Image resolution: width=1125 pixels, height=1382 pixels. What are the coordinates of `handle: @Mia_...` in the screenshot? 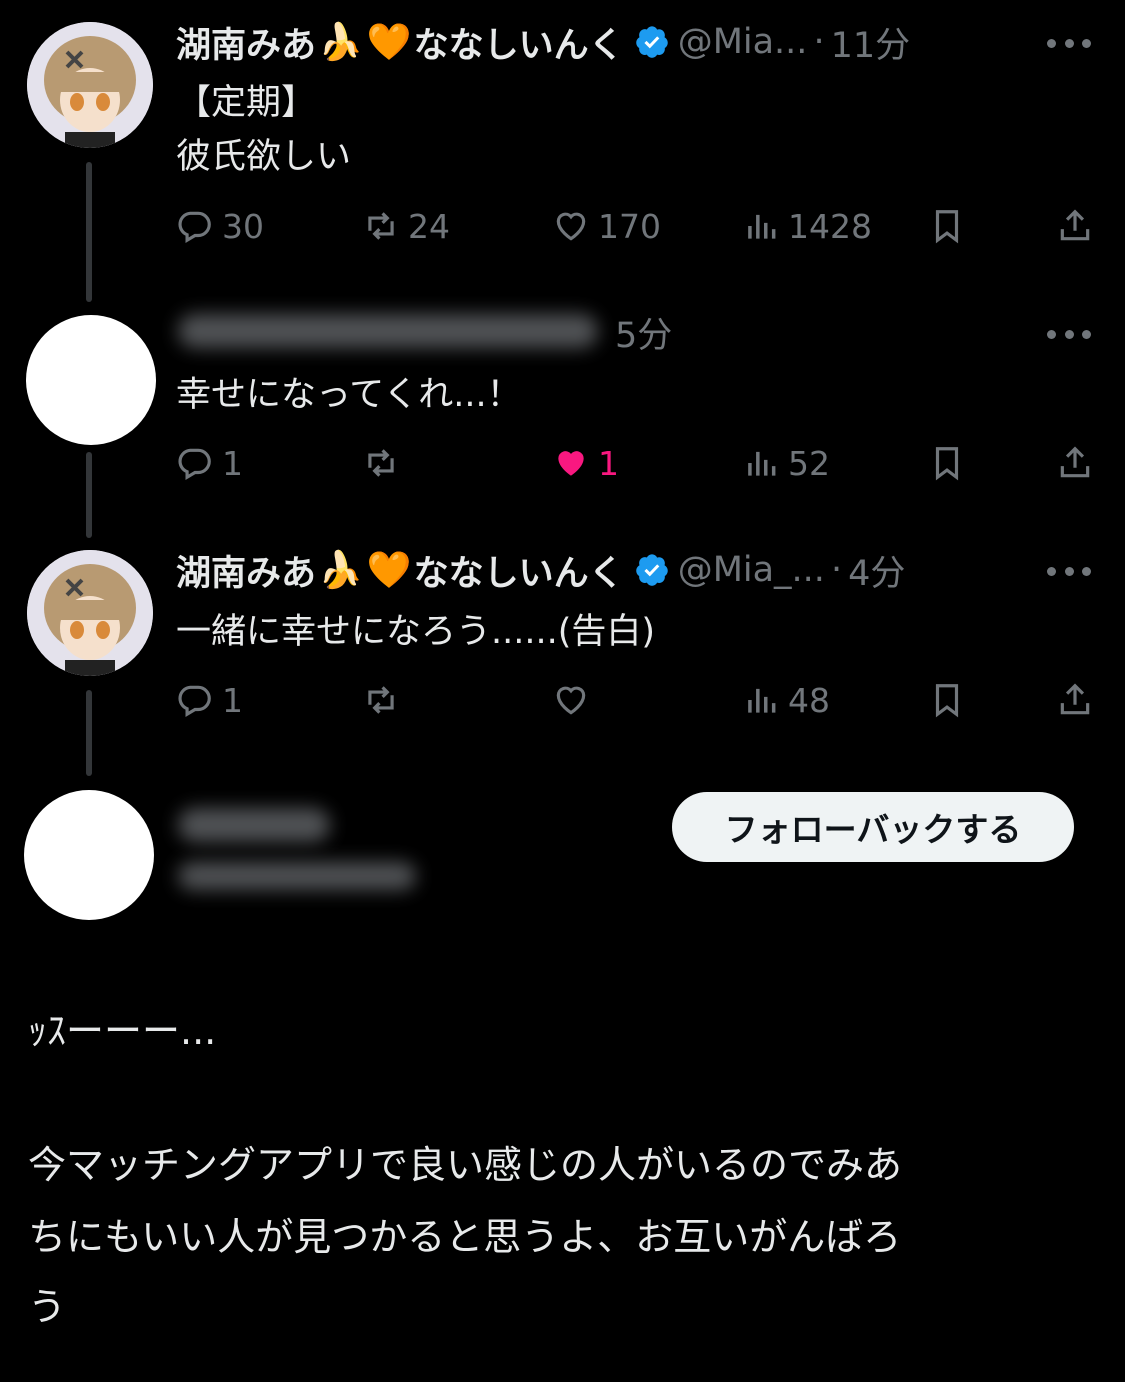 It's located at (751, 570).